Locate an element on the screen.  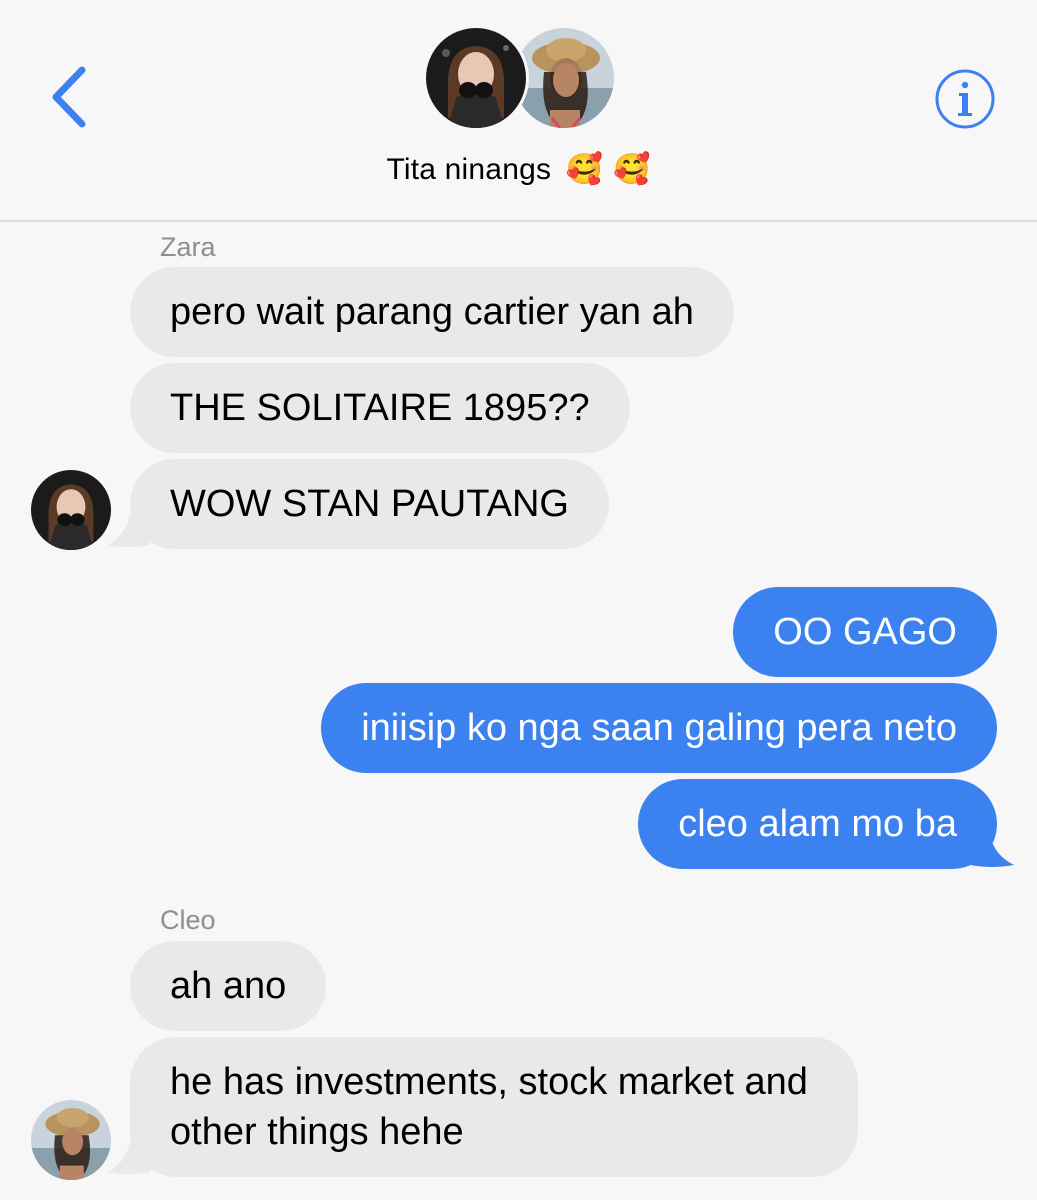
message-bubble: iniisip ko nga saan galing pera neto is located at coordinates (659, 728).